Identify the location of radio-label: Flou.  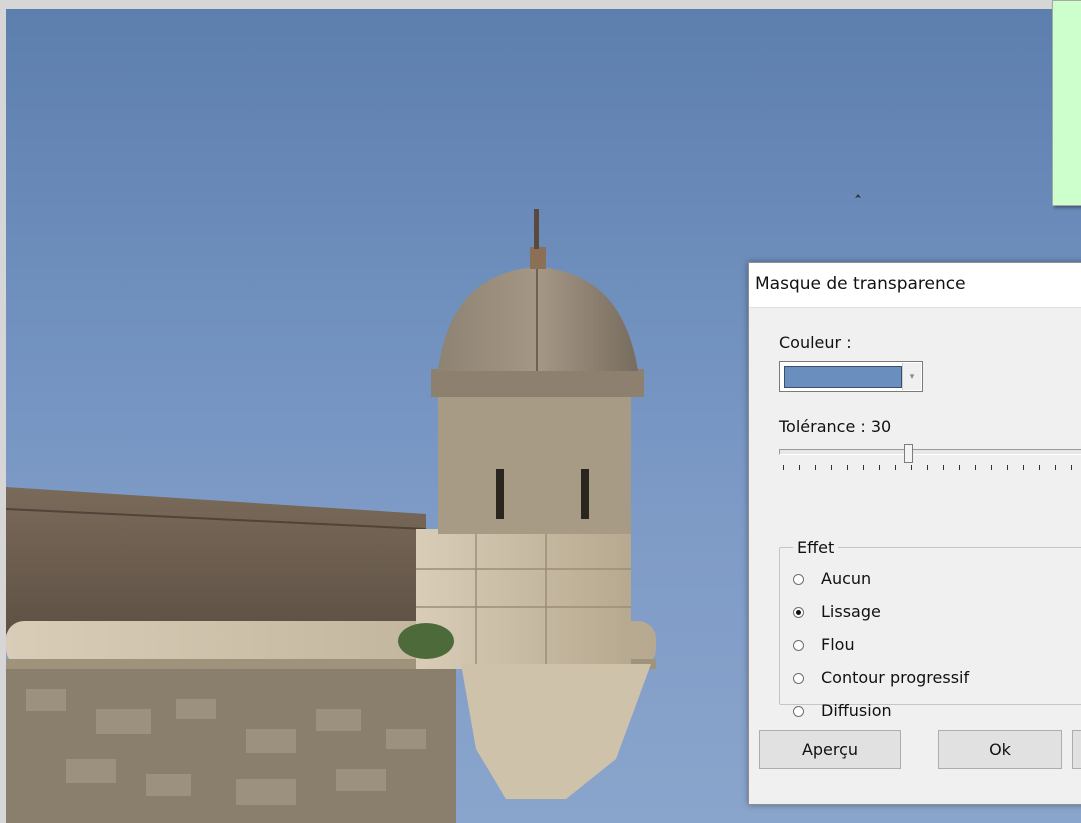
(838, 644).